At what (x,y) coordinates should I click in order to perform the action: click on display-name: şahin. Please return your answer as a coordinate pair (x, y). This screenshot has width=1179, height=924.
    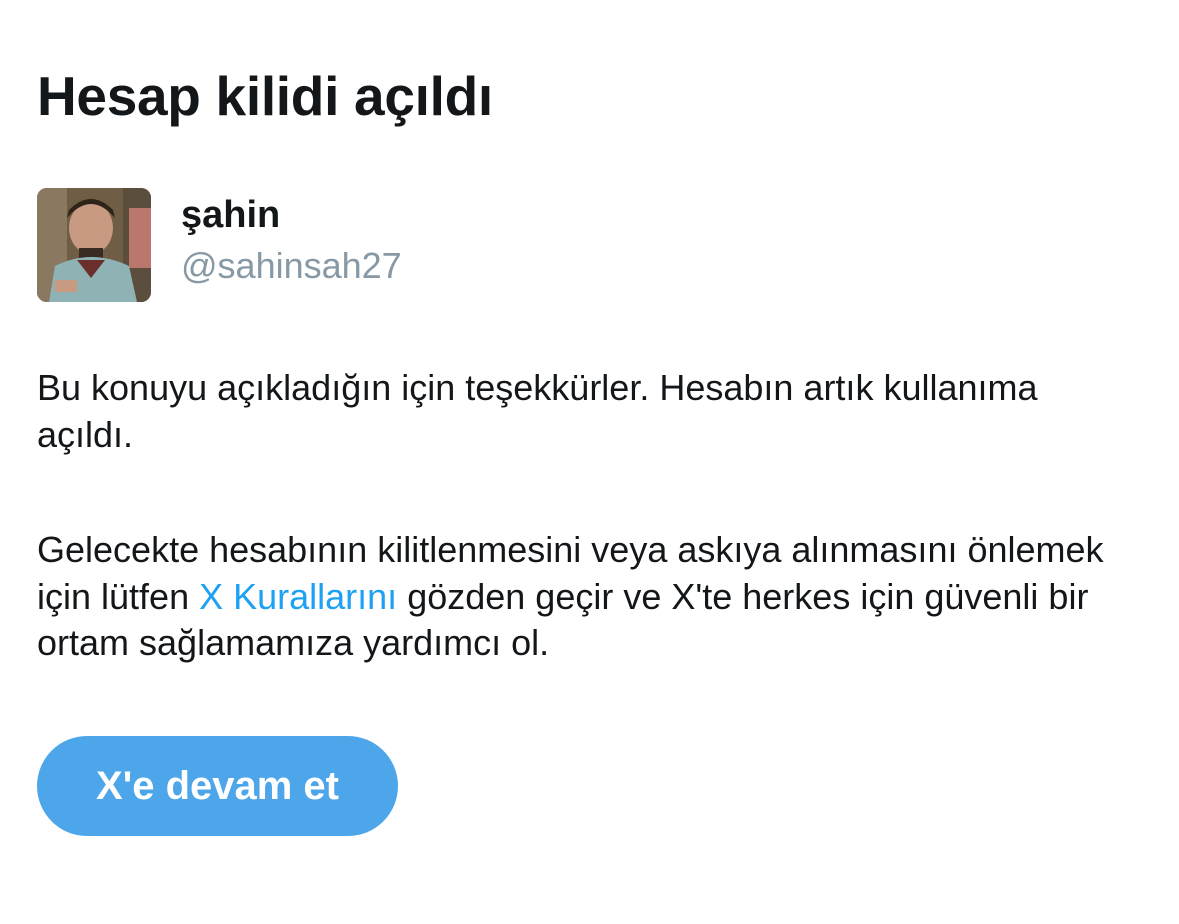
    Looking at the image, I should click on (231, 215).